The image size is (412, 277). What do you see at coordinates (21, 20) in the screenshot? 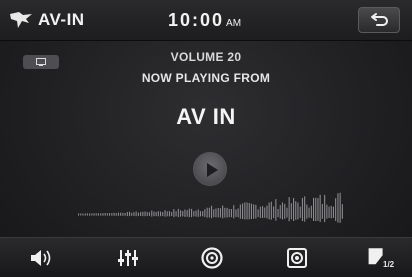
I see `brand-logo-icon` at bounding box center [21, 20].